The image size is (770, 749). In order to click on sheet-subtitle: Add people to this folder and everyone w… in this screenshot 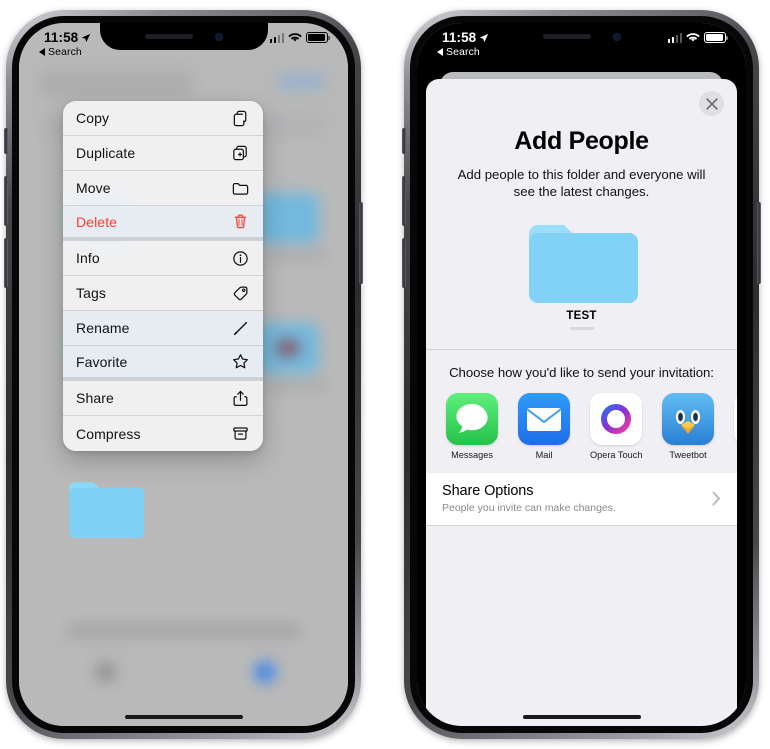, I will do `click(581, 183)`.